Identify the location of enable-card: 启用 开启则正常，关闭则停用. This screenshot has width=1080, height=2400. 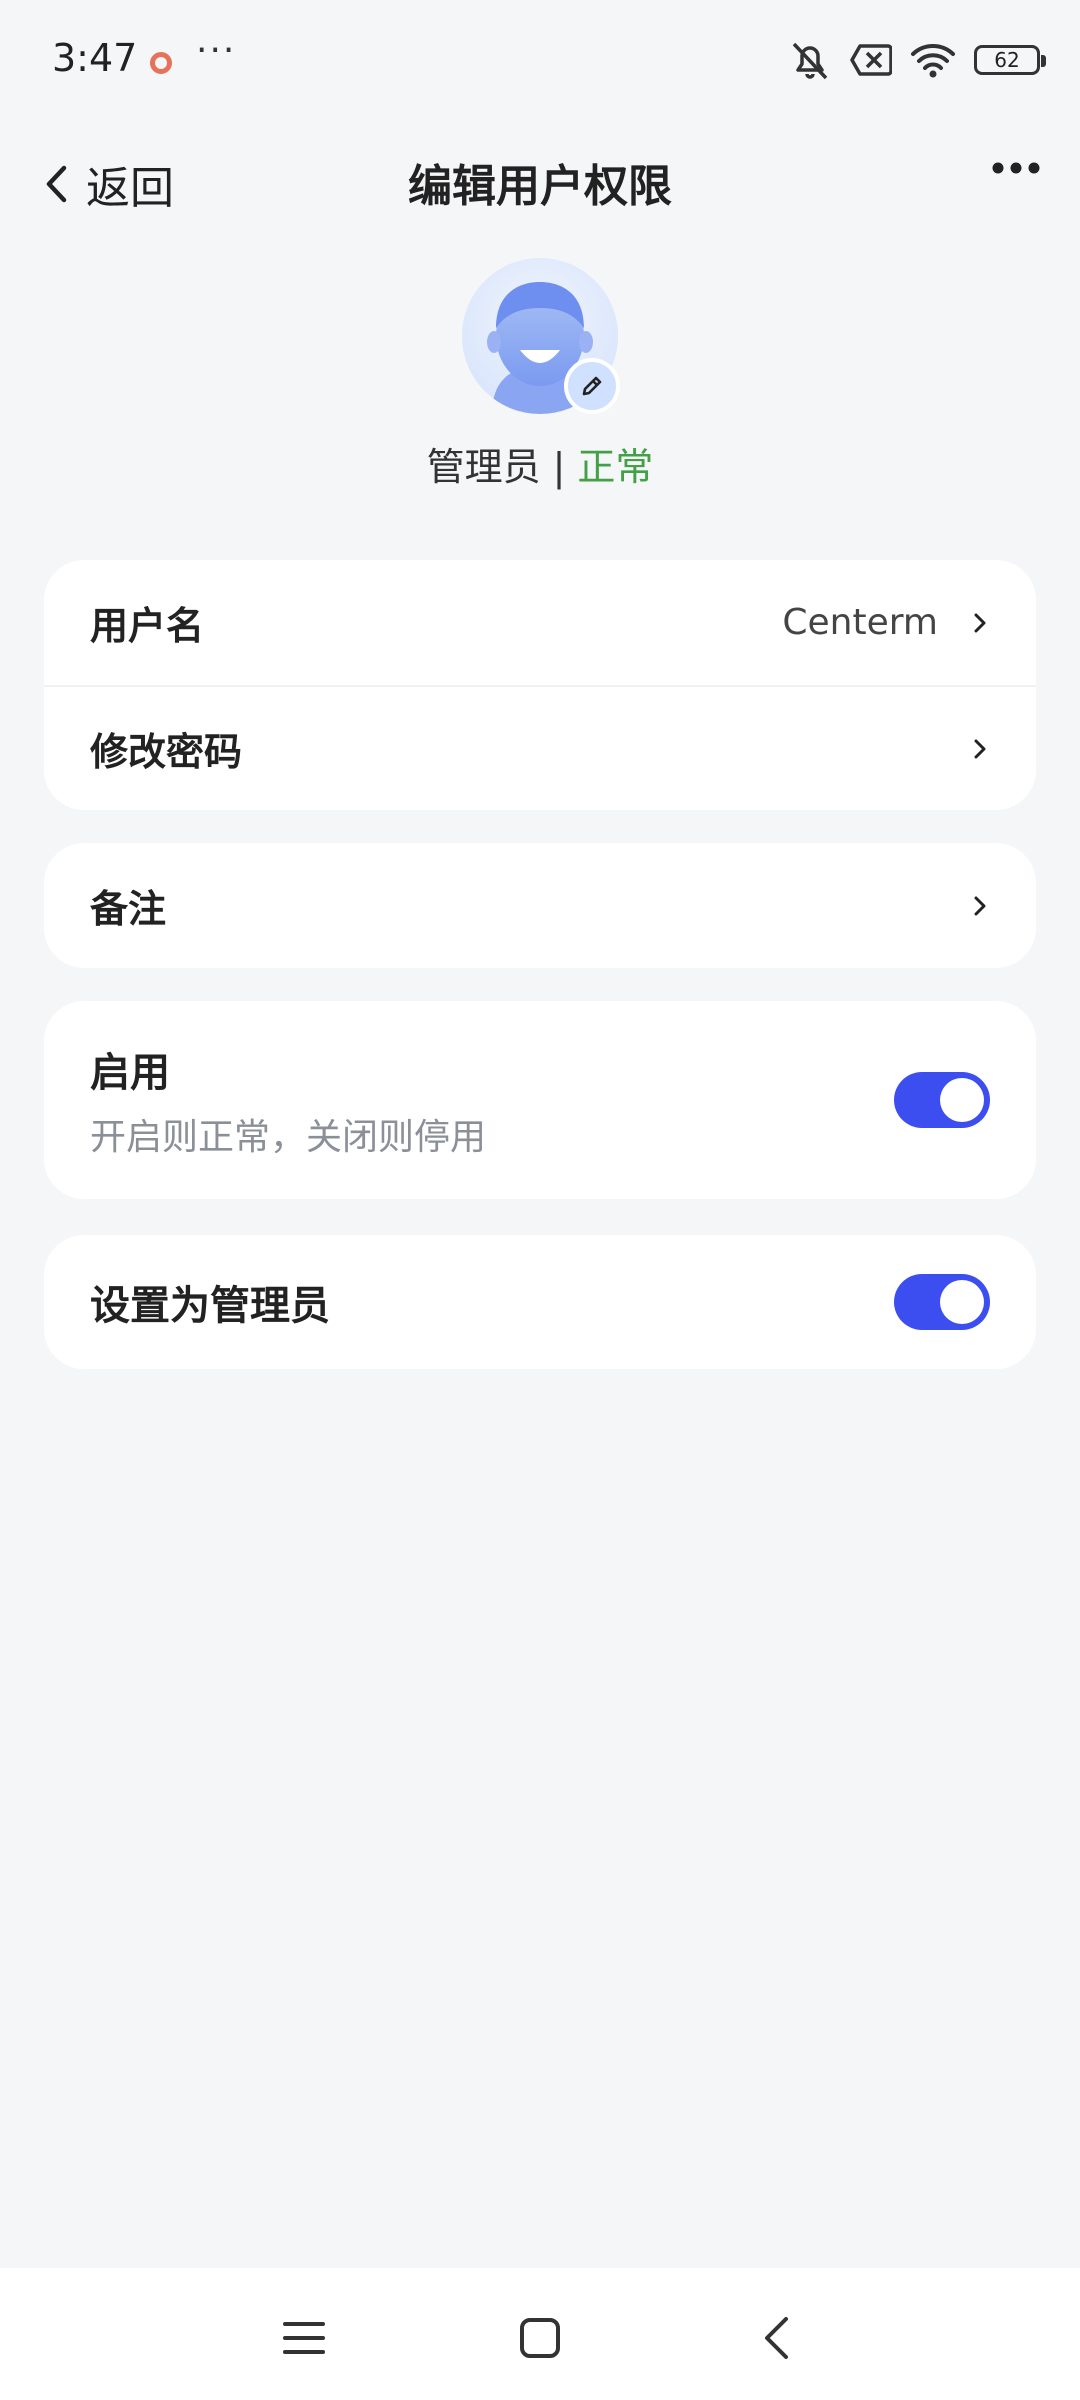
(540, 1100).